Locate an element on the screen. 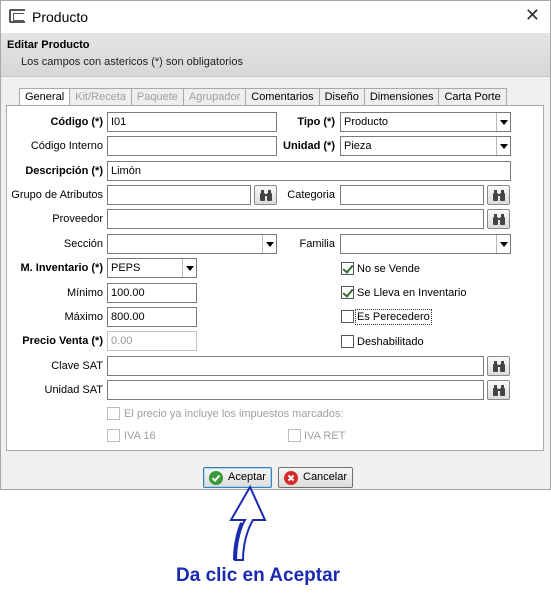  tab-carta-porte: Carta Porte is located at coordinates (472, 96).